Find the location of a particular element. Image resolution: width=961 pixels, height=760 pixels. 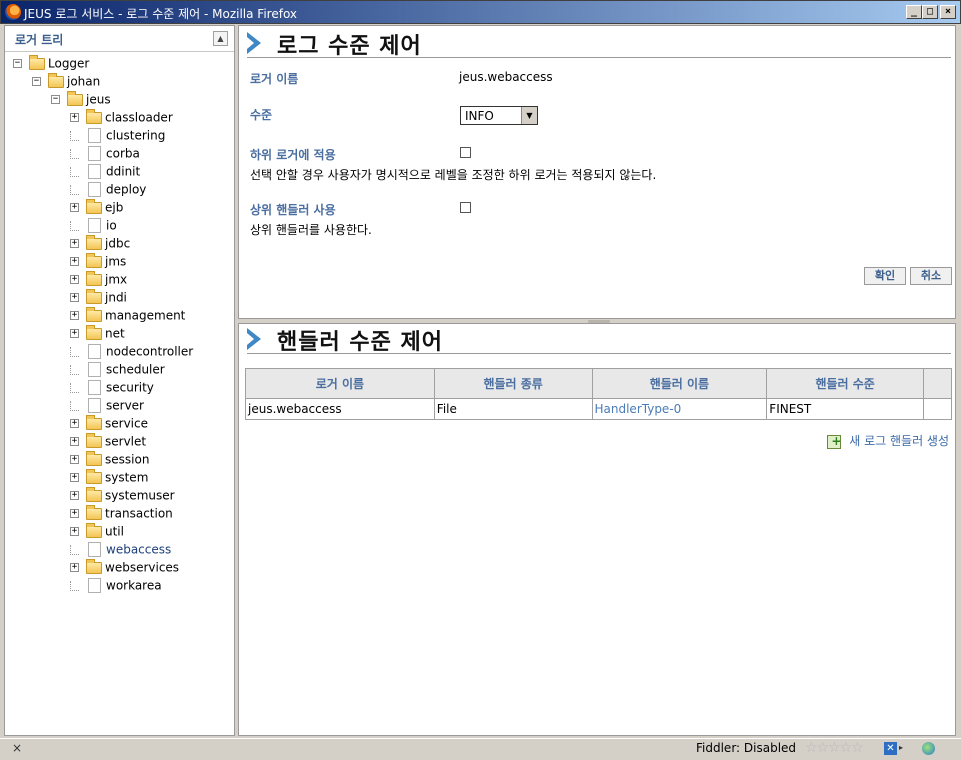

tree-item: + jmx is located at coordinates (98, 280).